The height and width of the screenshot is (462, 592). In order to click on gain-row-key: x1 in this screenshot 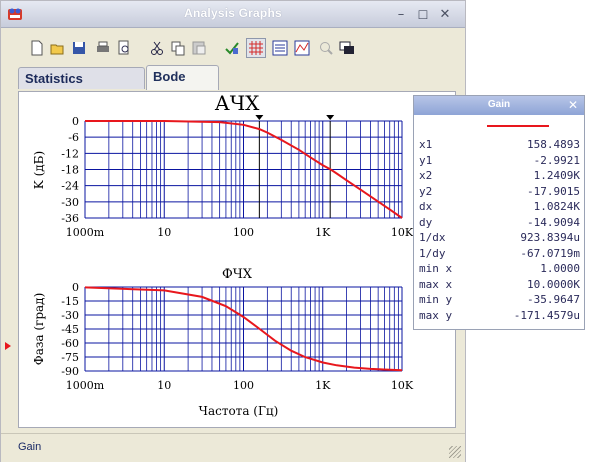, I will do `click(426, 144)`.